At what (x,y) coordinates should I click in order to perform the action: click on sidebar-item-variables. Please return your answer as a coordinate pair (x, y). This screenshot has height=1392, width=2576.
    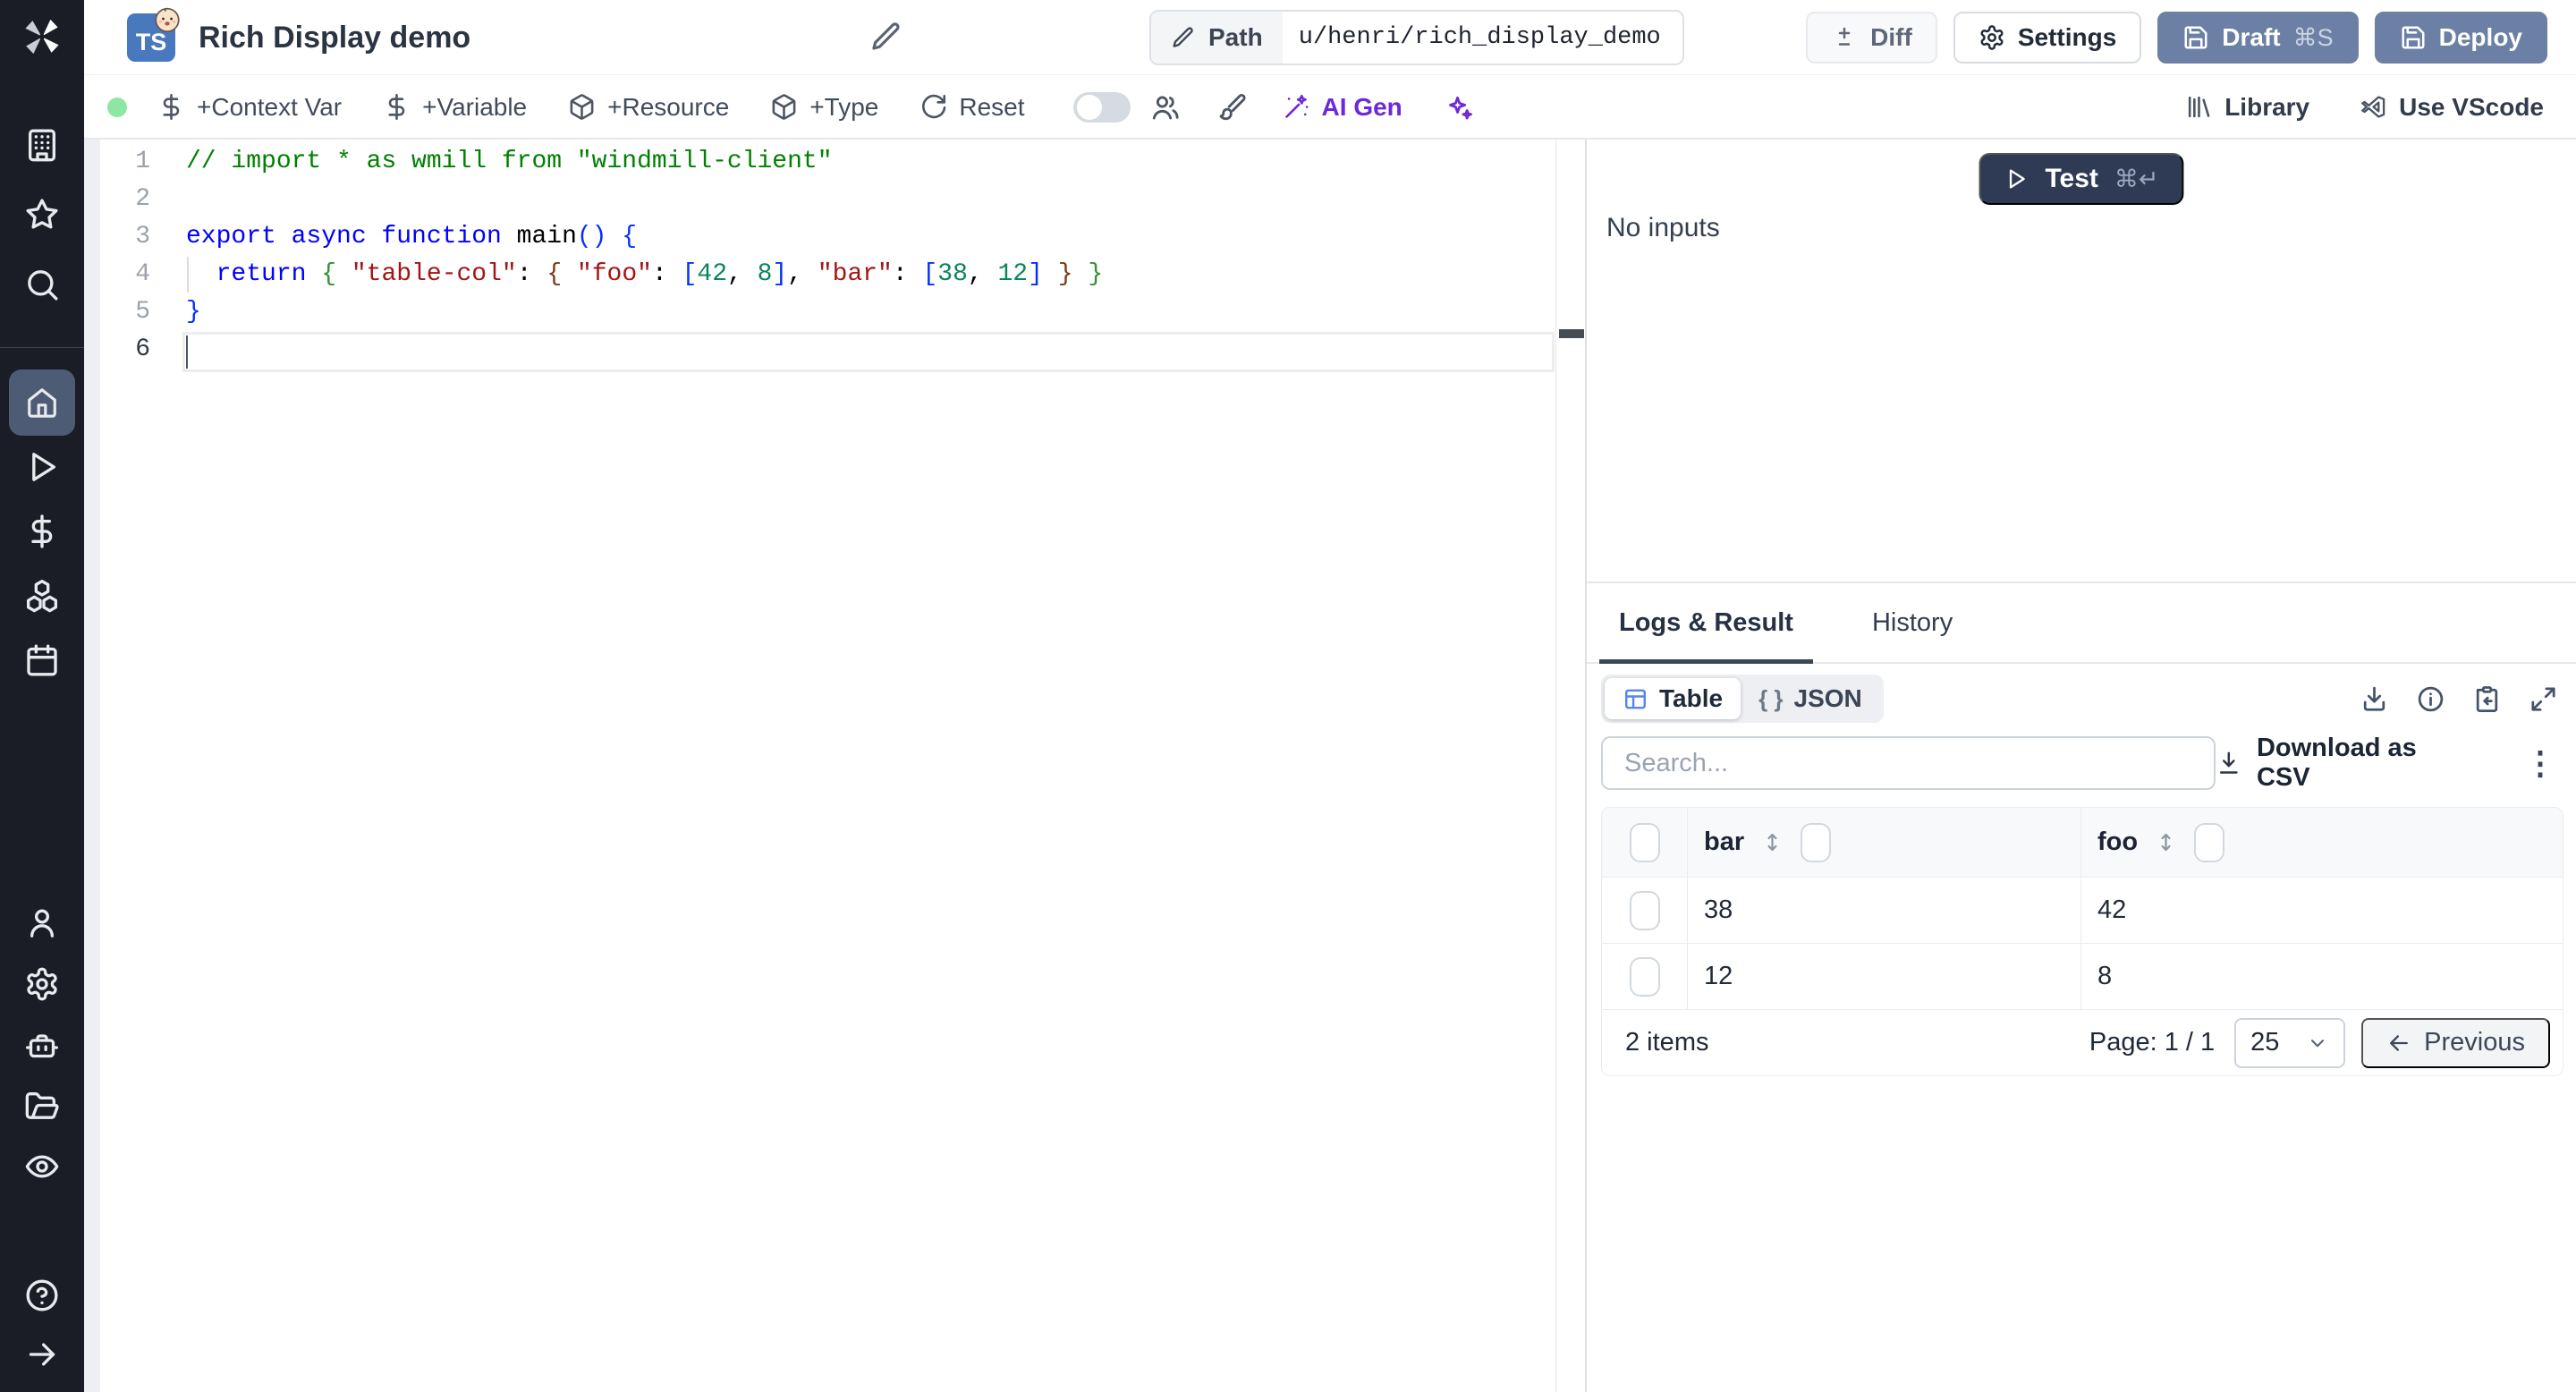
    Looking at the image, I should click on (42, 531).